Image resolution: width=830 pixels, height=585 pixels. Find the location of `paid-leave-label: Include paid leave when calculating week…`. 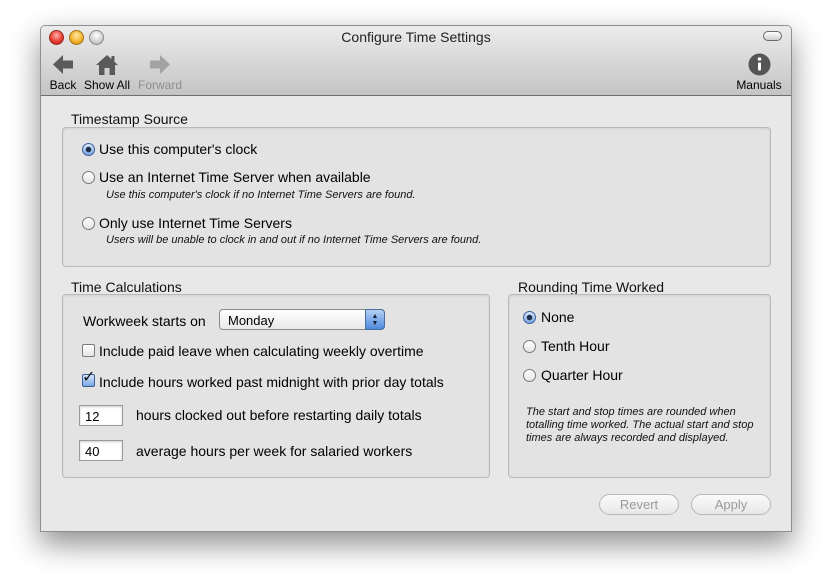

paid-leave-label: Include paid leave when calculating week… is located at coordinates (261, 351).